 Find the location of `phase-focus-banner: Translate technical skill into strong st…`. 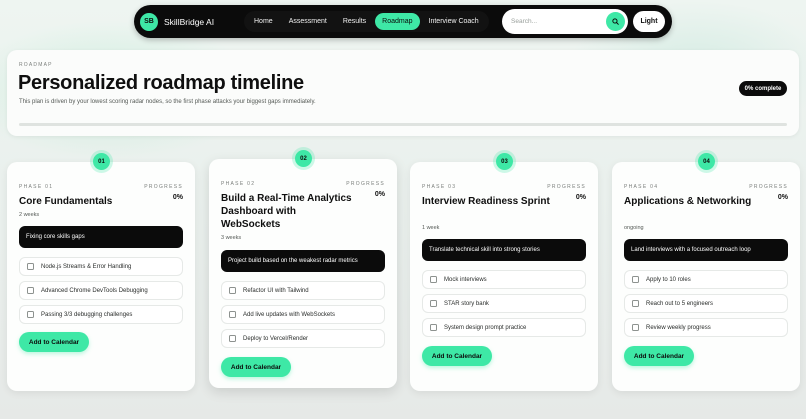

phase-focus-banner: Translate technical skill into strong st… is located at coordinates (504, 250).